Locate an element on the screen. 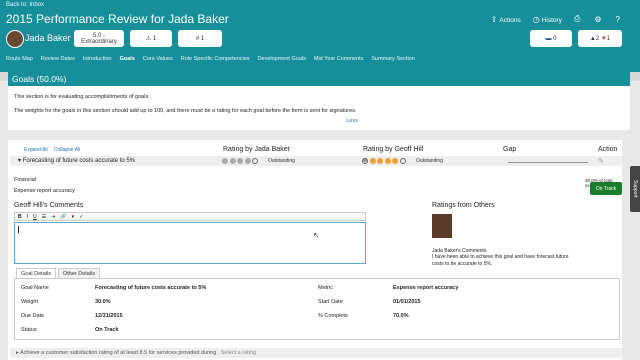 Image resolution: width=640 pixels, height=360 pixels. others-heading: Ratings from Others is located at coordinates (463, 205).